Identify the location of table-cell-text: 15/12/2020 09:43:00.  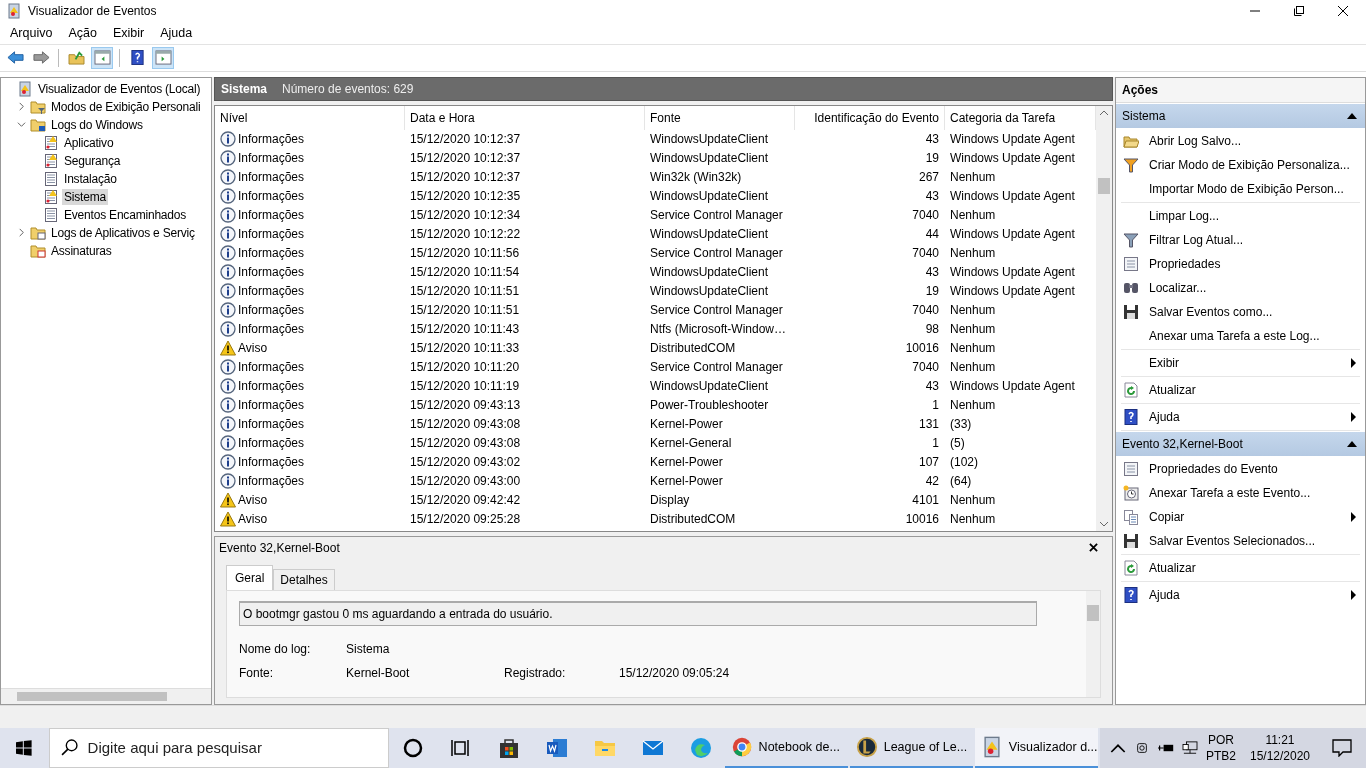
(465, 481).